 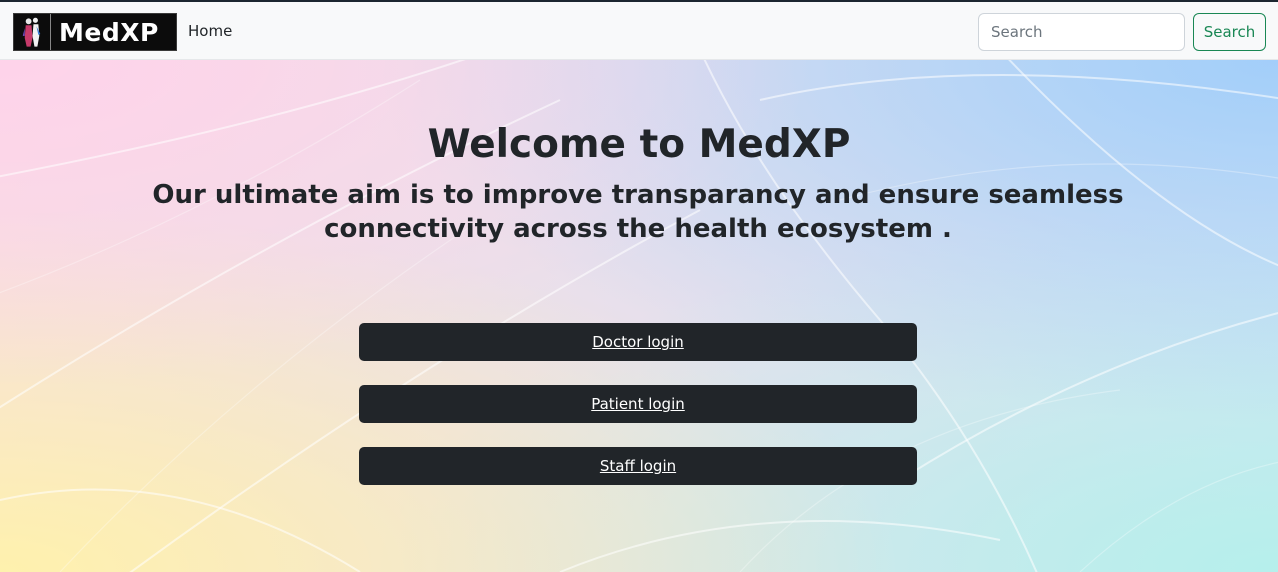 I want to click on brand-name: MedXP, so click(x=109, y=32).